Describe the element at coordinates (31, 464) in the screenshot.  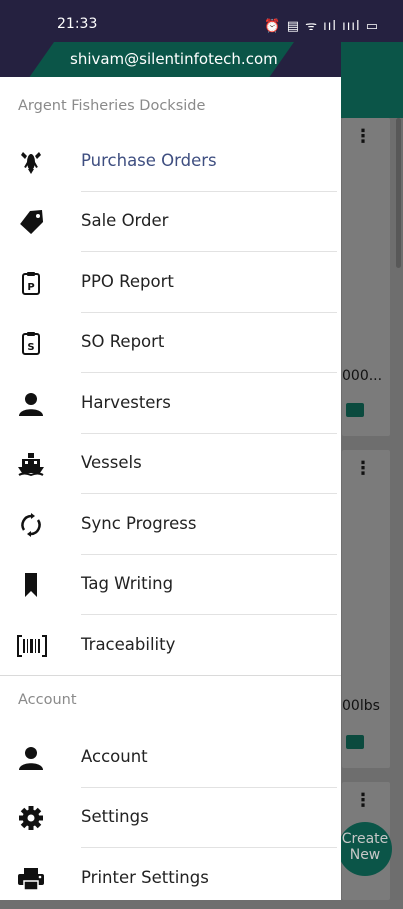
I see `boat-icon` at that location.